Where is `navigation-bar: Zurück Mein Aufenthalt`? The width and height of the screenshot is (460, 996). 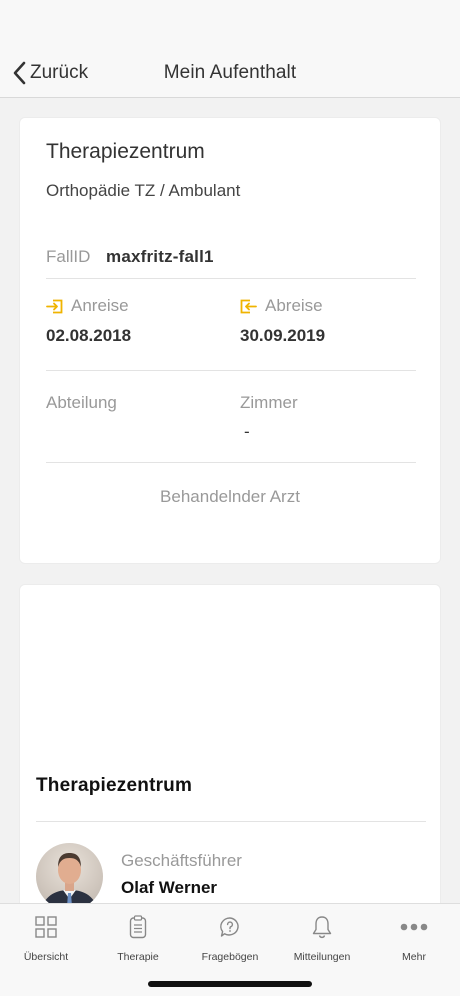 navigation-bar: Zurück Mein Aufenthalt is located at coordinates (230, 73).